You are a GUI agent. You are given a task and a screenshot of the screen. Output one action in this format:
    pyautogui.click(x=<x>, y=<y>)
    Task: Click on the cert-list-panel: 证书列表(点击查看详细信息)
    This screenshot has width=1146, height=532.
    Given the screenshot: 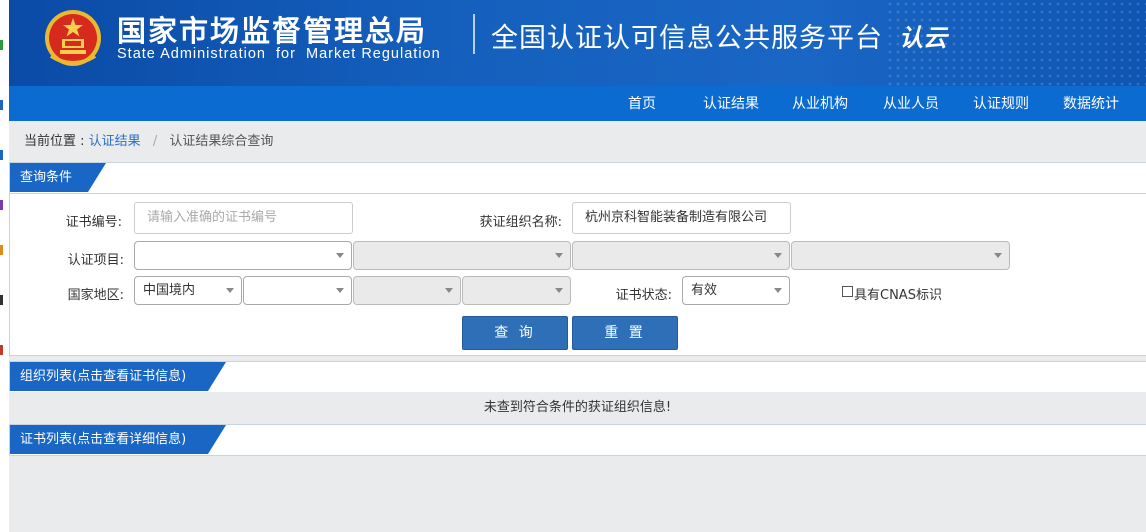 What is the action you would take?
    pyautogui.click(x=577, y=440)
    